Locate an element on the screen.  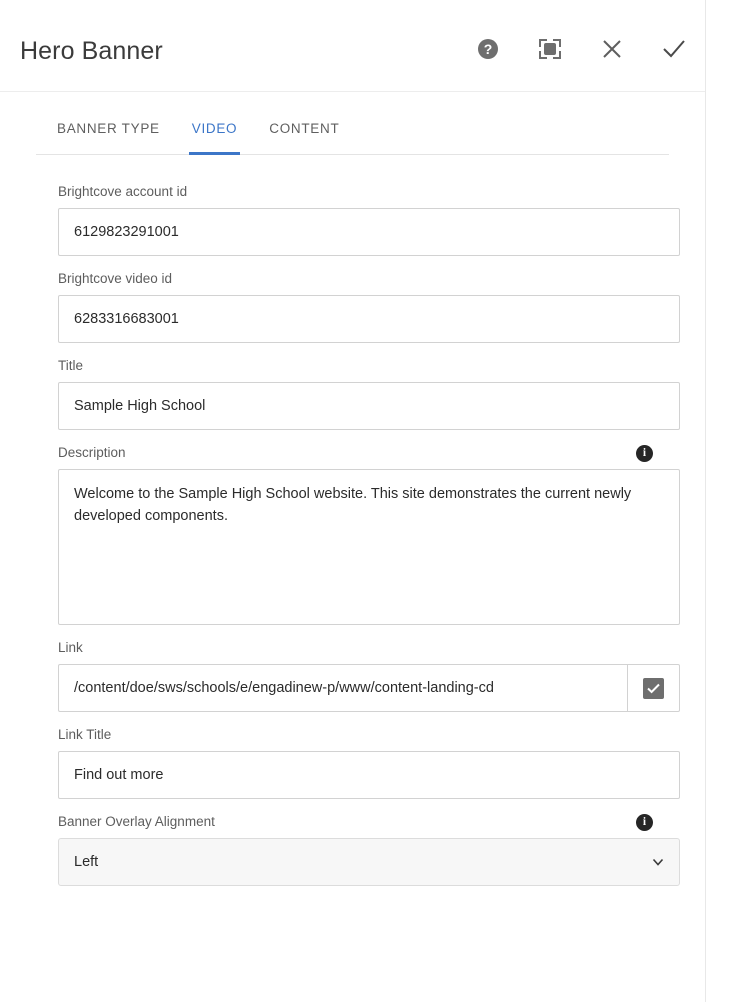
tabs-container: BANNER TYPE VIDEO CONTENT is located at coordinates (352, 123).